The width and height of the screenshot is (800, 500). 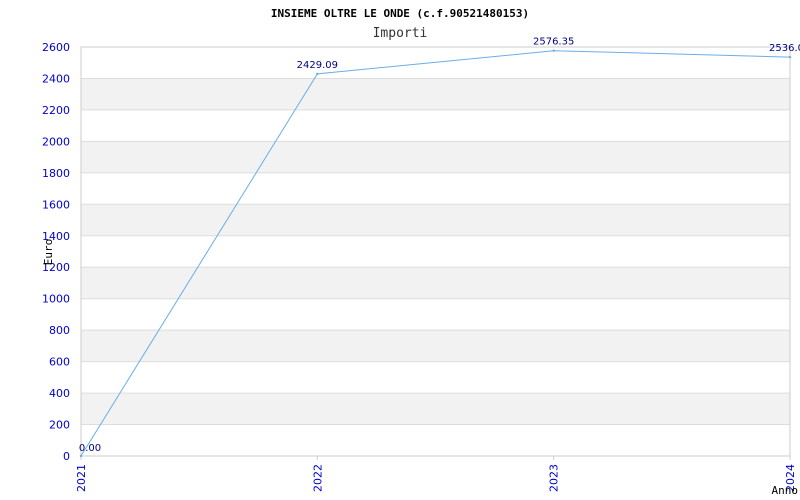 I want to click on y-tick-label: 2200, so click(x=56, y=110).